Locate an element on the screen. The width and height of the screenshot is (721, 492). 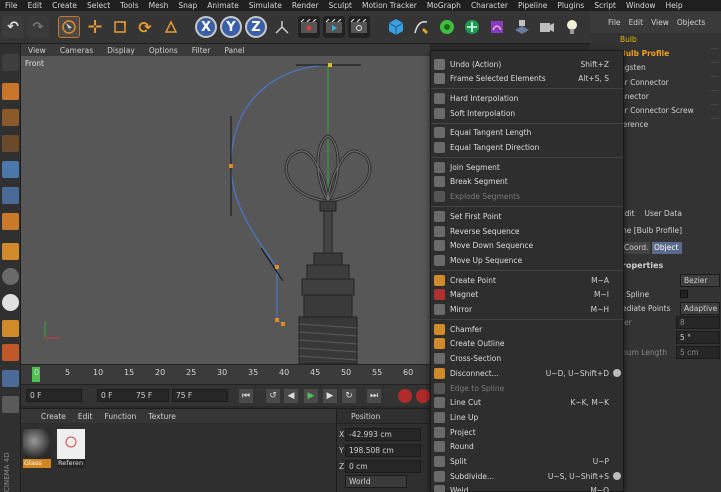
context-item-equal-tangent-length: Equal Tangent Length is located at coordinates (527, 133).